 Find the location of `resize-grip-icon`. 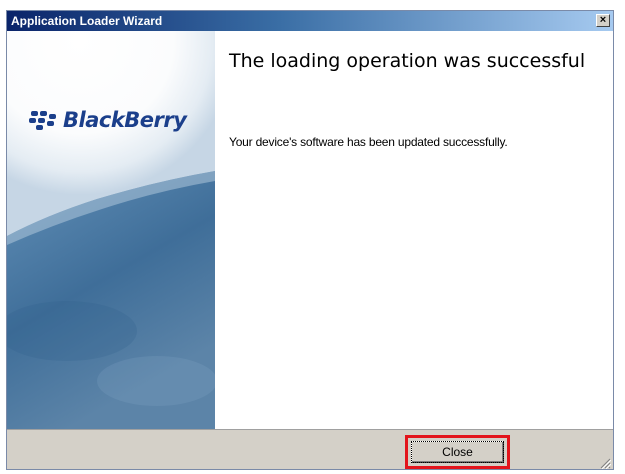

resize-grip-icon is located at coordinates (605, 463).